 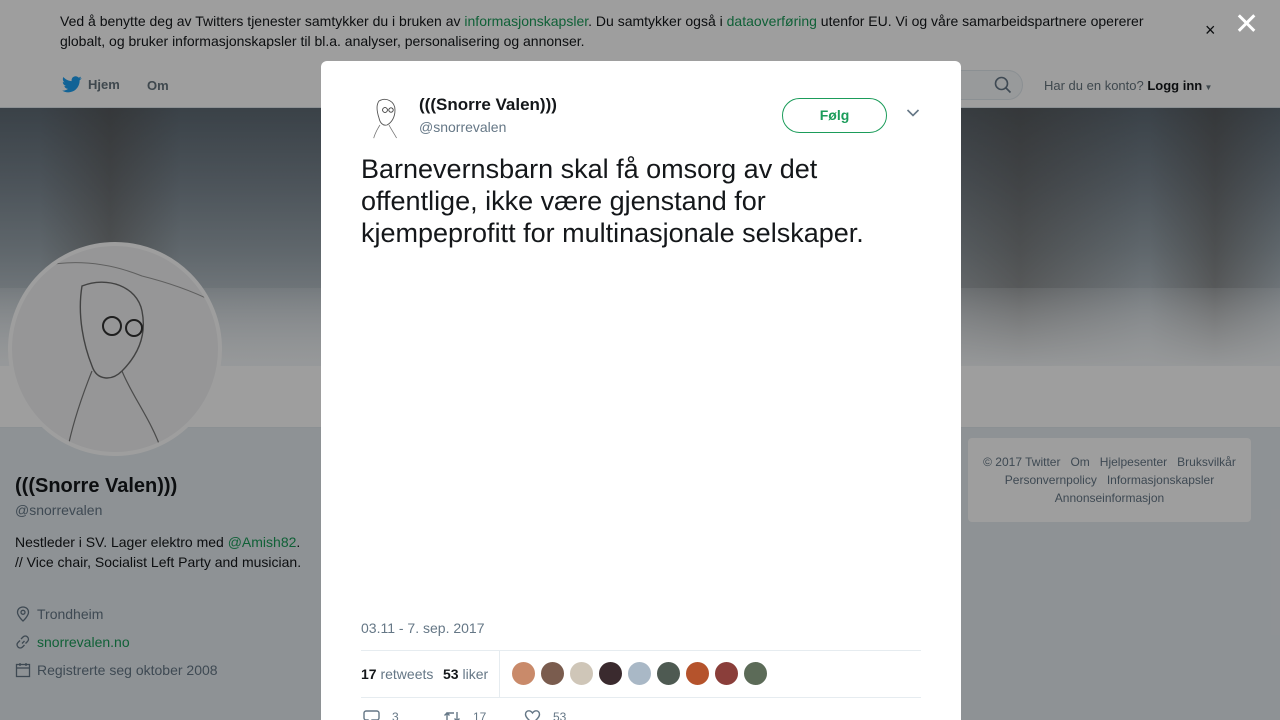 I want to click on tweet-timestamp: 03.11 - 7. sep. 2017, so click(x=423, y=628).